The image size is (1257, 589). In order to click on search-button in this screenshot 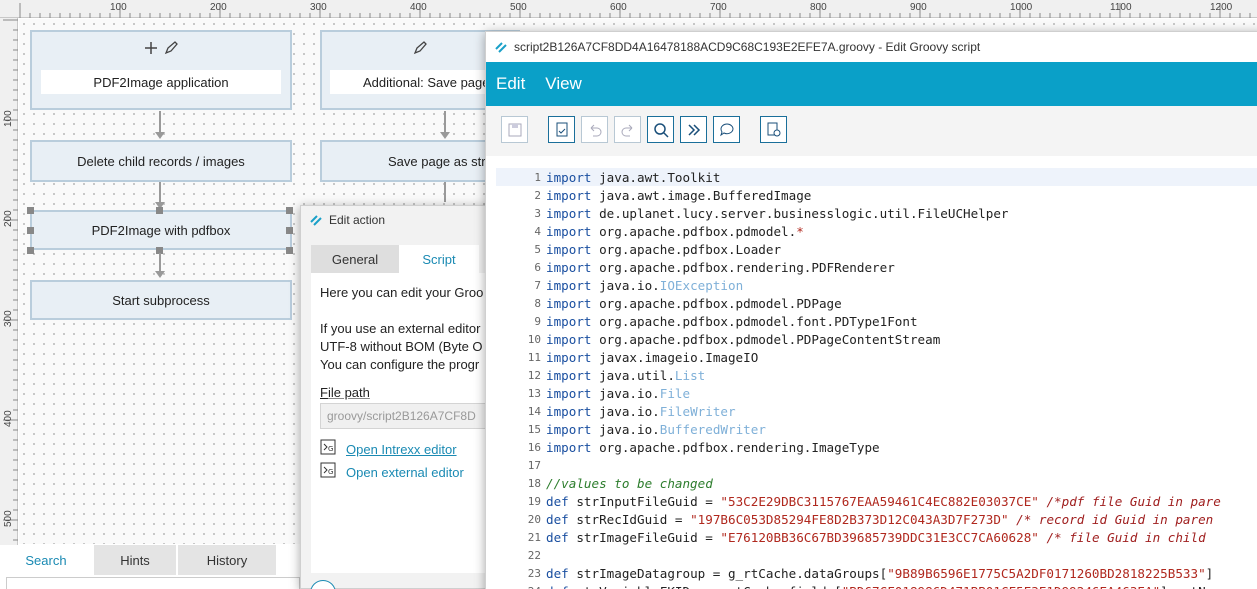, I will do `click(660, 129)`.